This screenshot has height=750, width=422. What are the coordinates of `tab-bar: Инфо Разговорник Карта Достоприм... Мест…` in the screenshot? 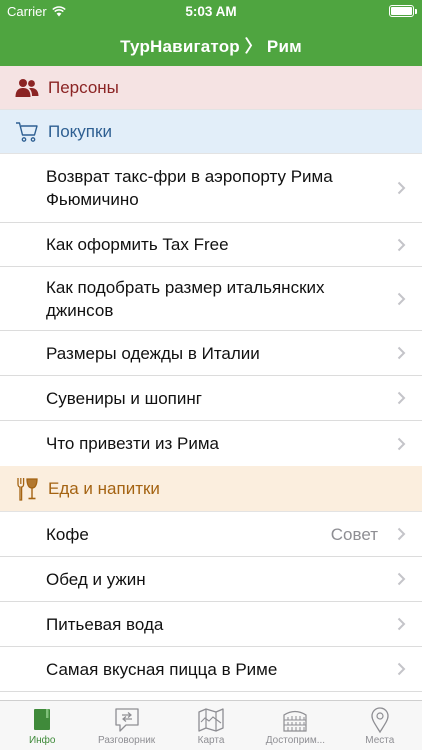 It's located at (211, 725).